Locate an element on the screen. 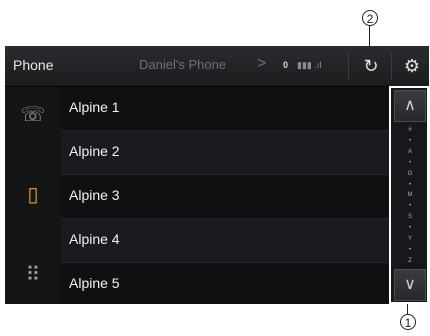 The width and height of the screenshot is (430, 336). gear-icon: ⚙ is located at coordinates (412, 66).